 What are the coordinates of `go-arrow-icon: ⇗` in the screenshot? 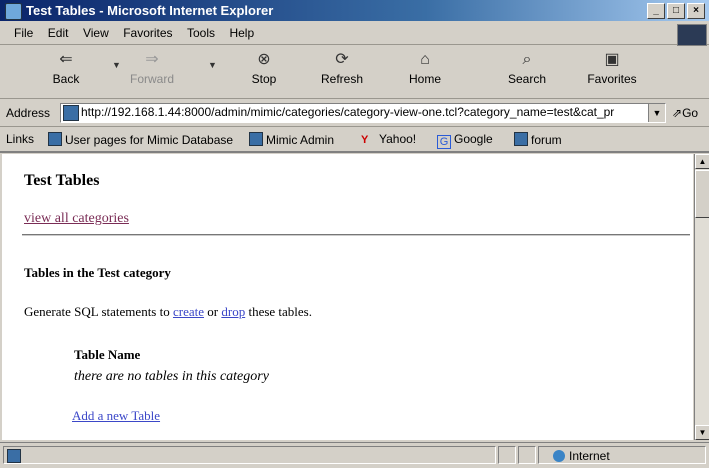 It's located at (677, 113).